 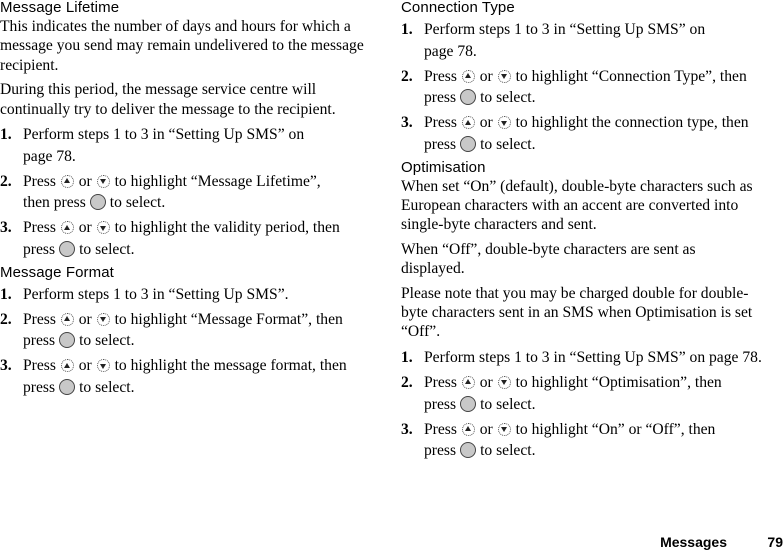 I want to click on section-heading: Connection Type, so click(x=458, y=8).